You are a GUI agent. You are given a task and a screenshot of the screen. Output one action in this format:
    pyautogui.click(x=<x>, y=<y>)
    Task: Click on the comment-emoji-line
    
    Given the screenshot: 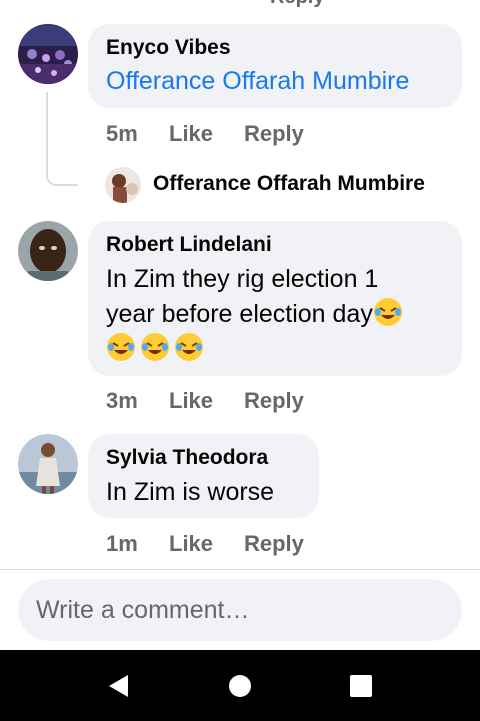 What is the action you would take?
    pyautogui.click(x=157, y=349)
    